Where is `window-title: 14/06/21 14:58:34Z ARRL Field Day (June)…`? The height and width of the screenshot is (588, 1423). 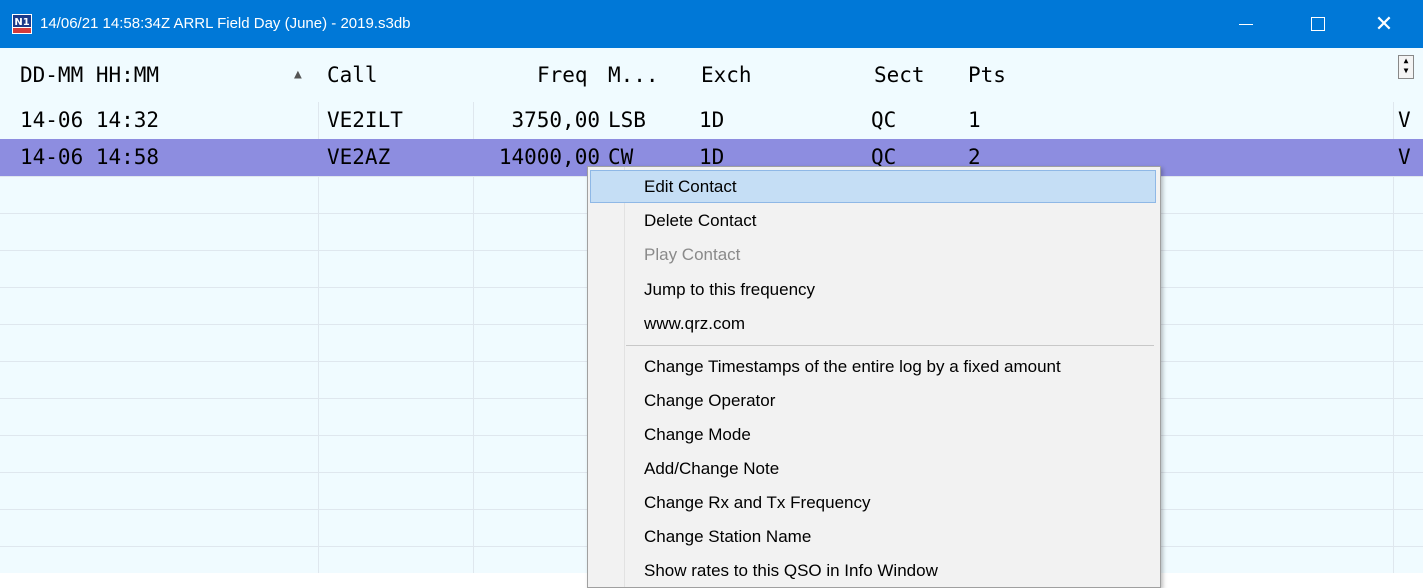
window-title: 14/06/21 14:58:34Z ARRL Field Day (June)… is located at coordinates (225, 23).